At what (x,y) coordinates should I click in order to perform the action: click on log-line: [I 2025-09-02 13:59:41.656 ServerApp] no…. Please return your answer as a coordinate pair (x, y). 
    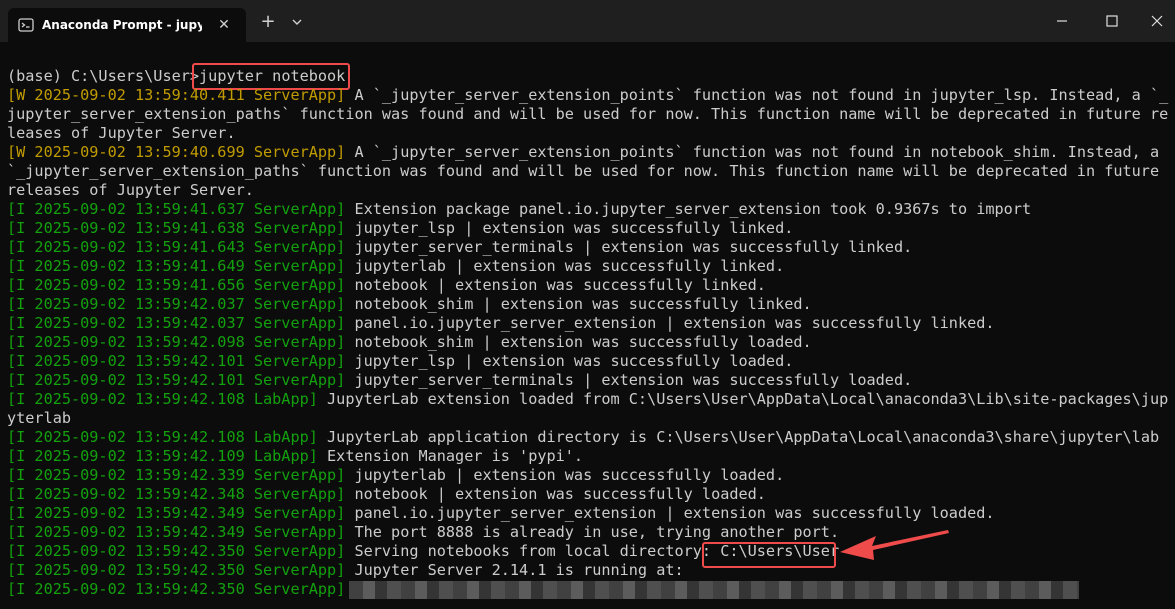
    Looking at the image, I should click on (386, 285).